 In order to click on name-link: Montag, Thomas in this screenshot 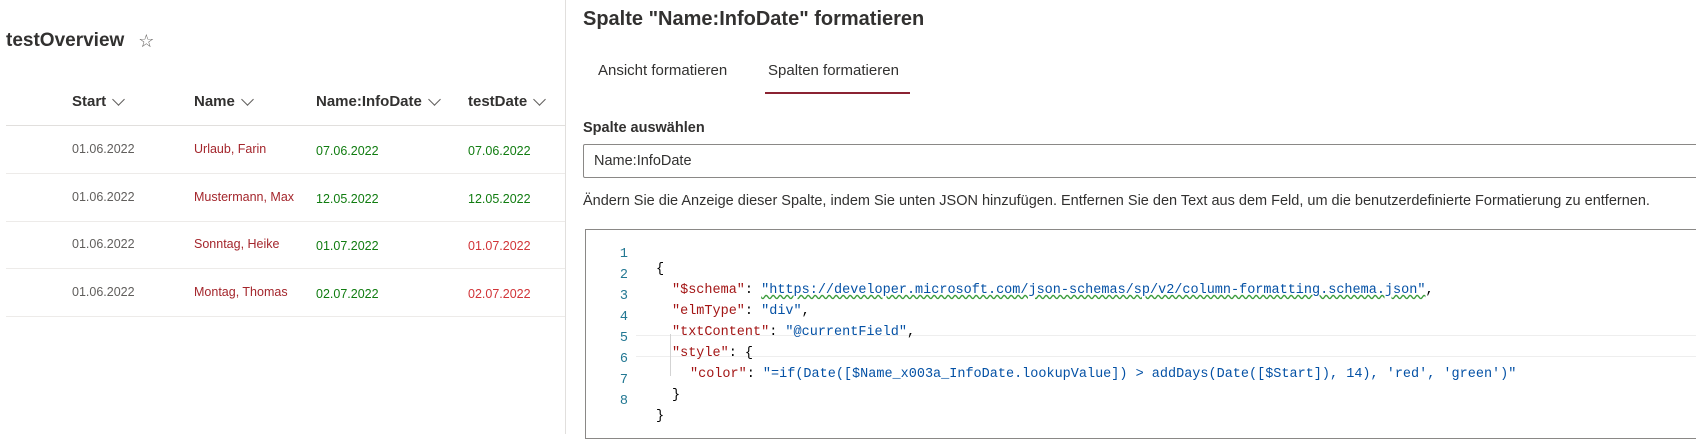, I will do `click(241, 292)`.